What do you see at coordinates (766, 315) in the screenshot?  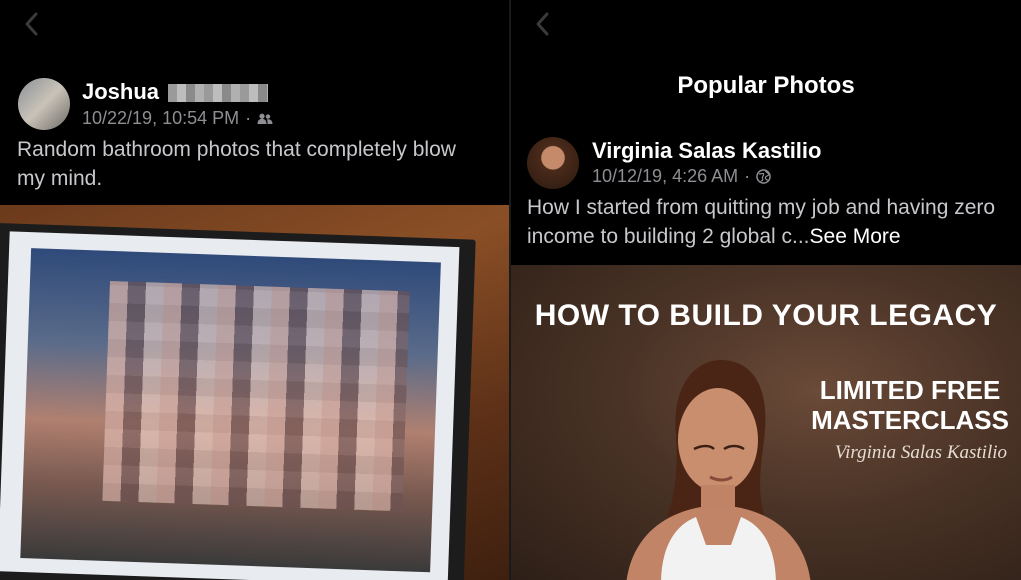 I see `promo-headline: HOW TO BUILD YOUR LEGACY` at bounding box center [766, 315].